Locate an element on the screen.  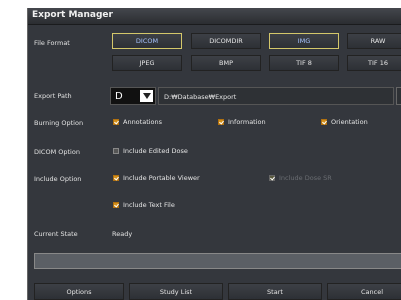
information-checkbox: Information is located at coordinates (242, 122).